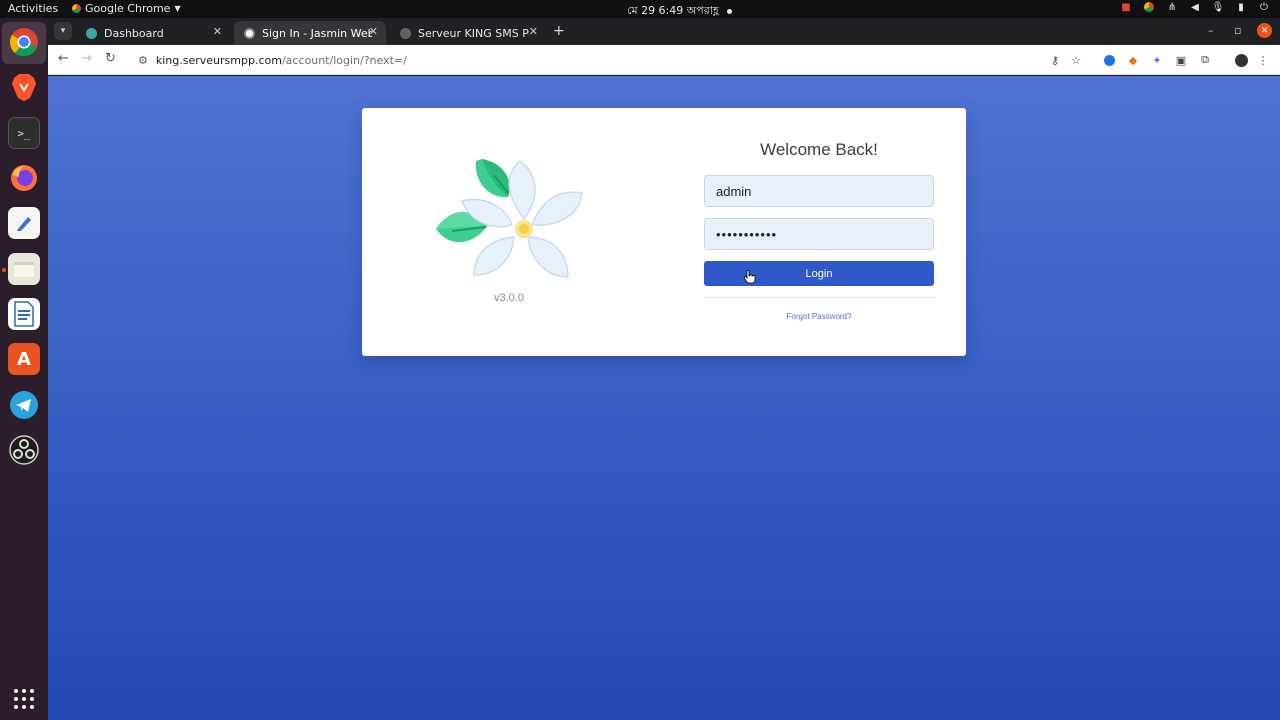  Describe the element at coordinates (24, 314) in the screenshot. I see `writer-icon` at that location.